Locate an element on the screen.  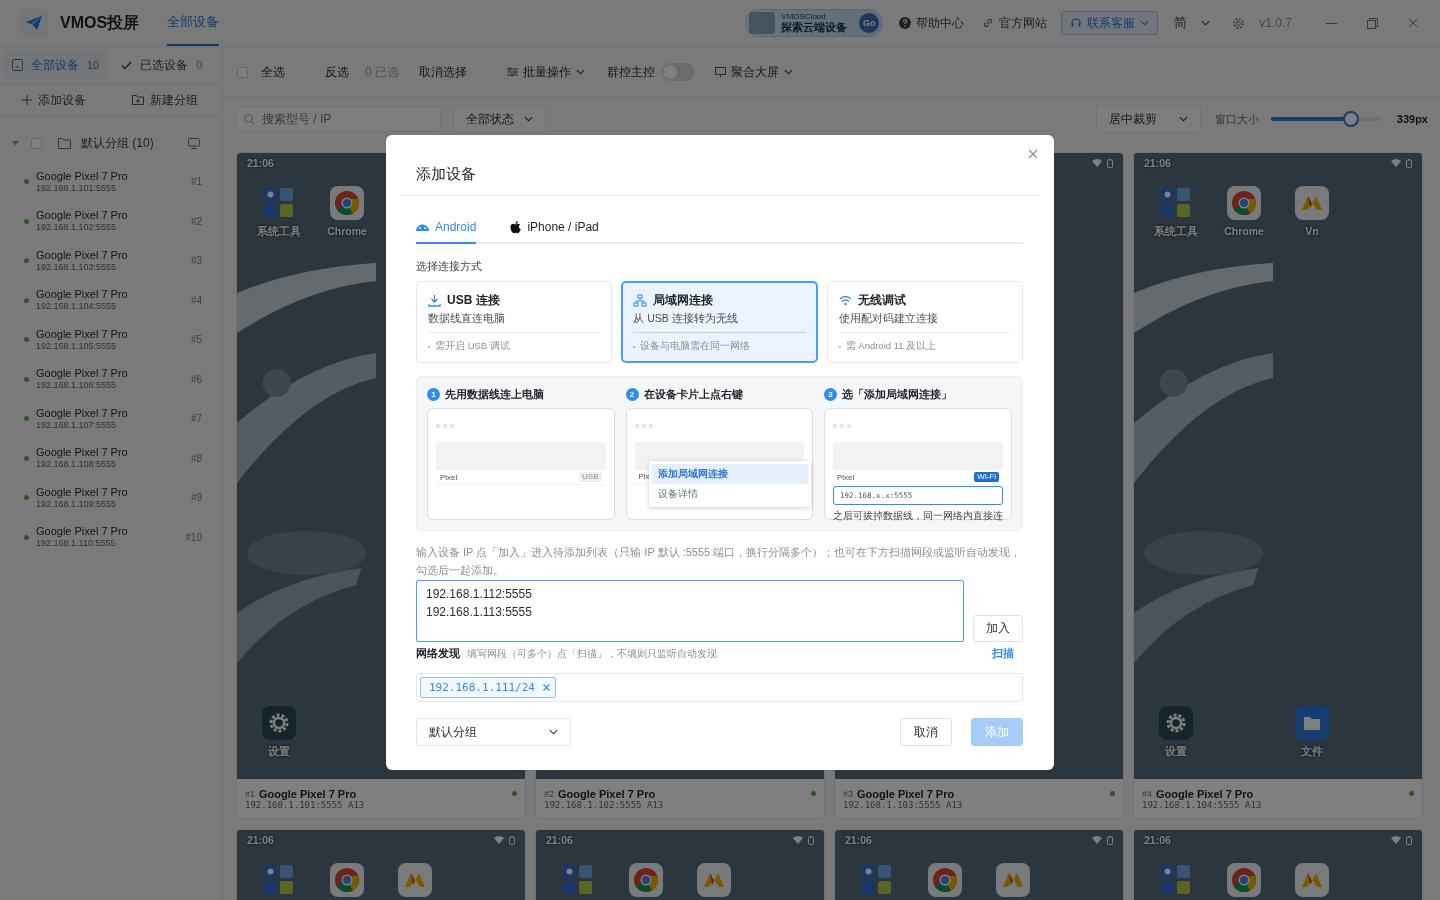
device-item: Google Pixel 7 Pro 192.168.1.101:5555 #1 is located at coordinates (111, 182).